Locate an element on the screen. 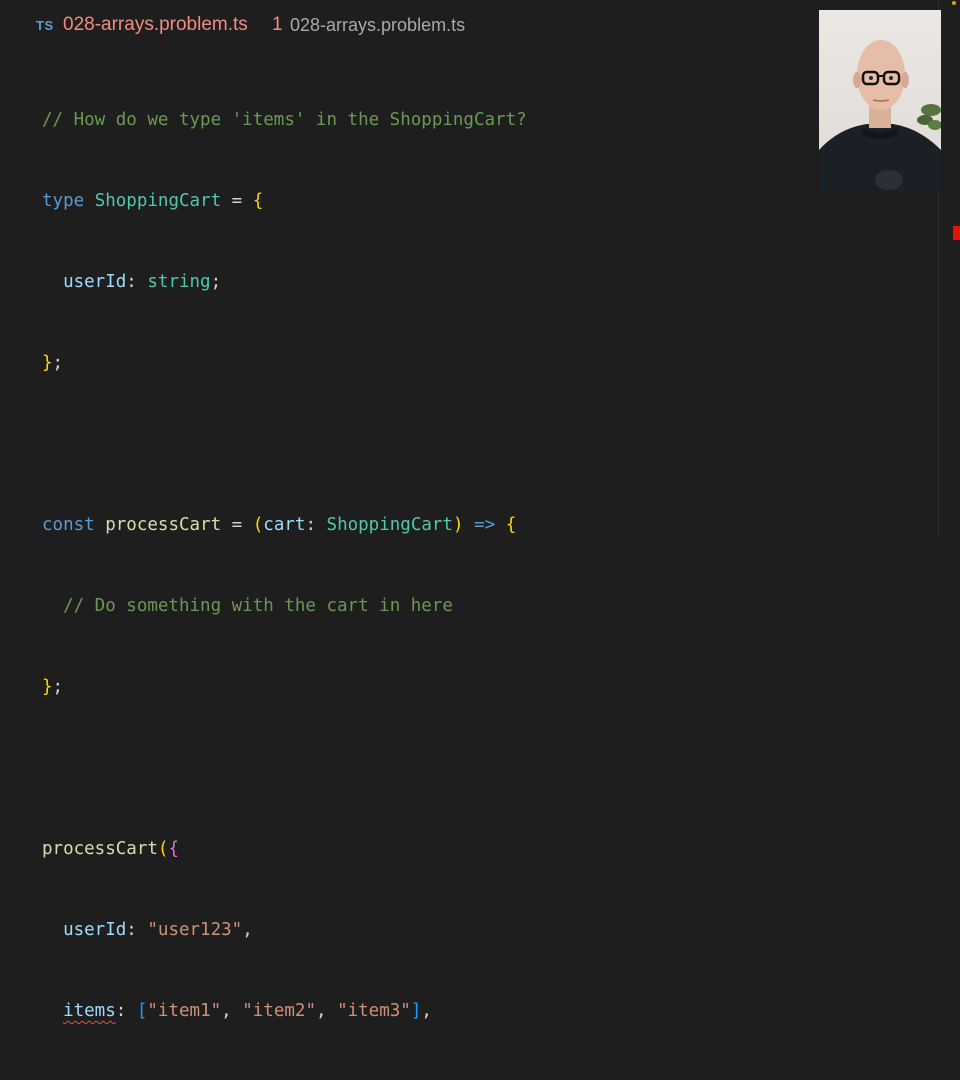 This screenshot has width=960, height=1080. type-name: string is located at coordinates (179, 282).